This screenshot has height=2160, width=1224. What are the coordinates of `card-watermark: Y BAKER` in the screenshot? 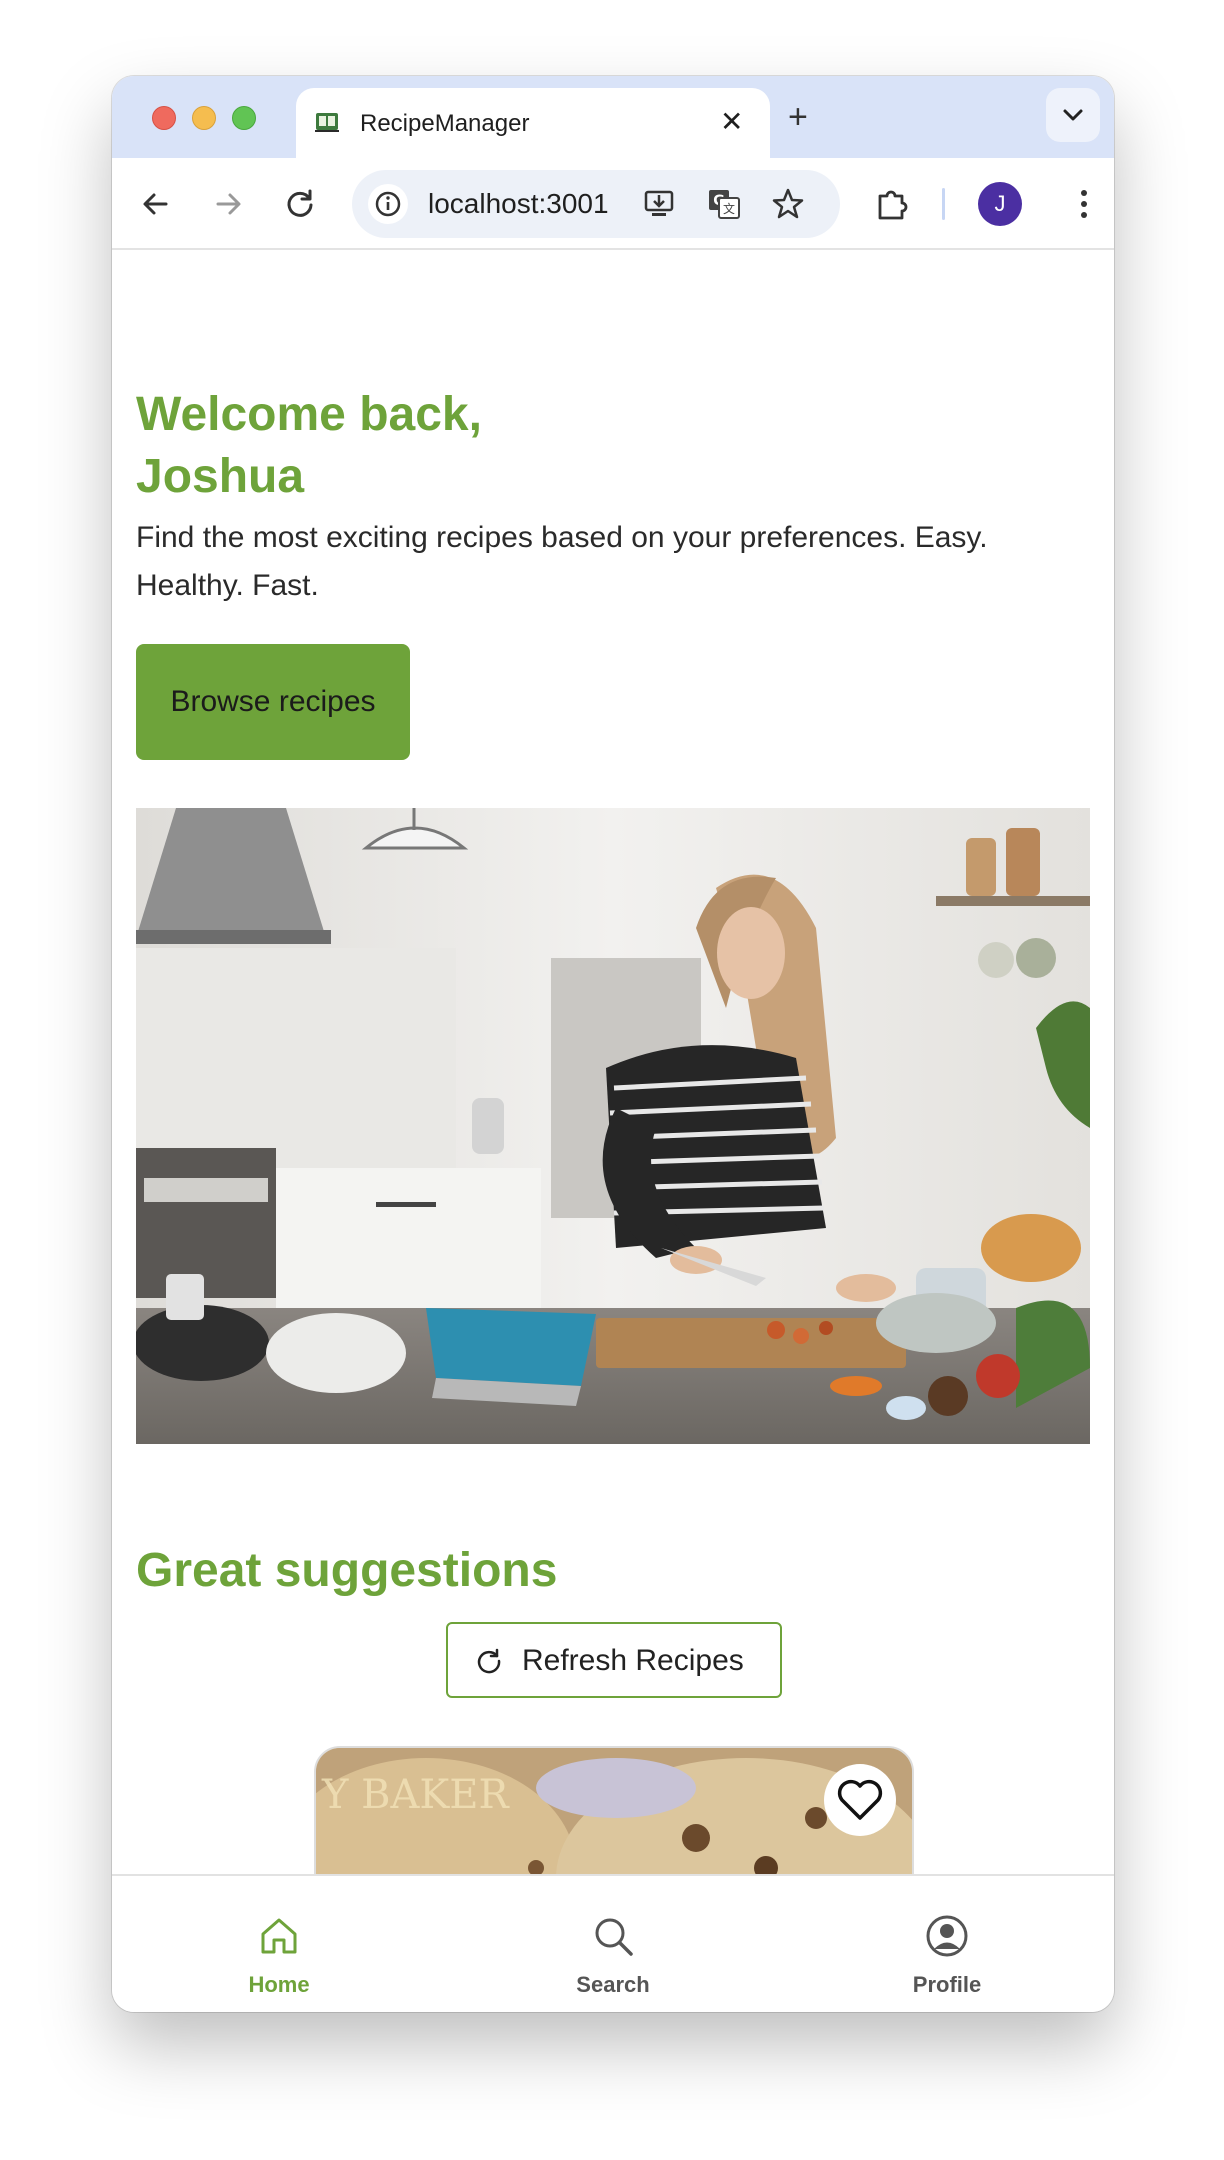 It's located at (415, 1795).